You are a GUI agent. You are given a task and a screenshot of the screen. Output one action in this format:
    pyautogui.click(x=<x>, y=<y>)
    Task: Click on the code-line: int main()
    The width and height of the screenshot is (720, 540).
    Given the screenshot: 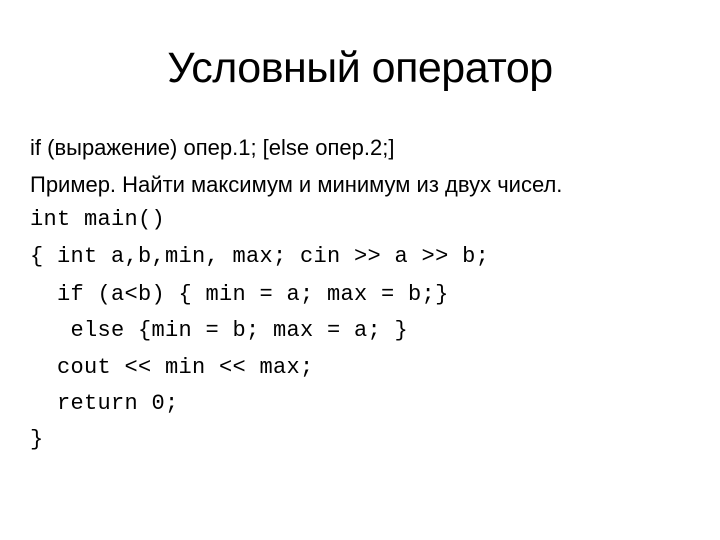 What is the action you would take?
    pyautogui.click(x=98, y=219)
    